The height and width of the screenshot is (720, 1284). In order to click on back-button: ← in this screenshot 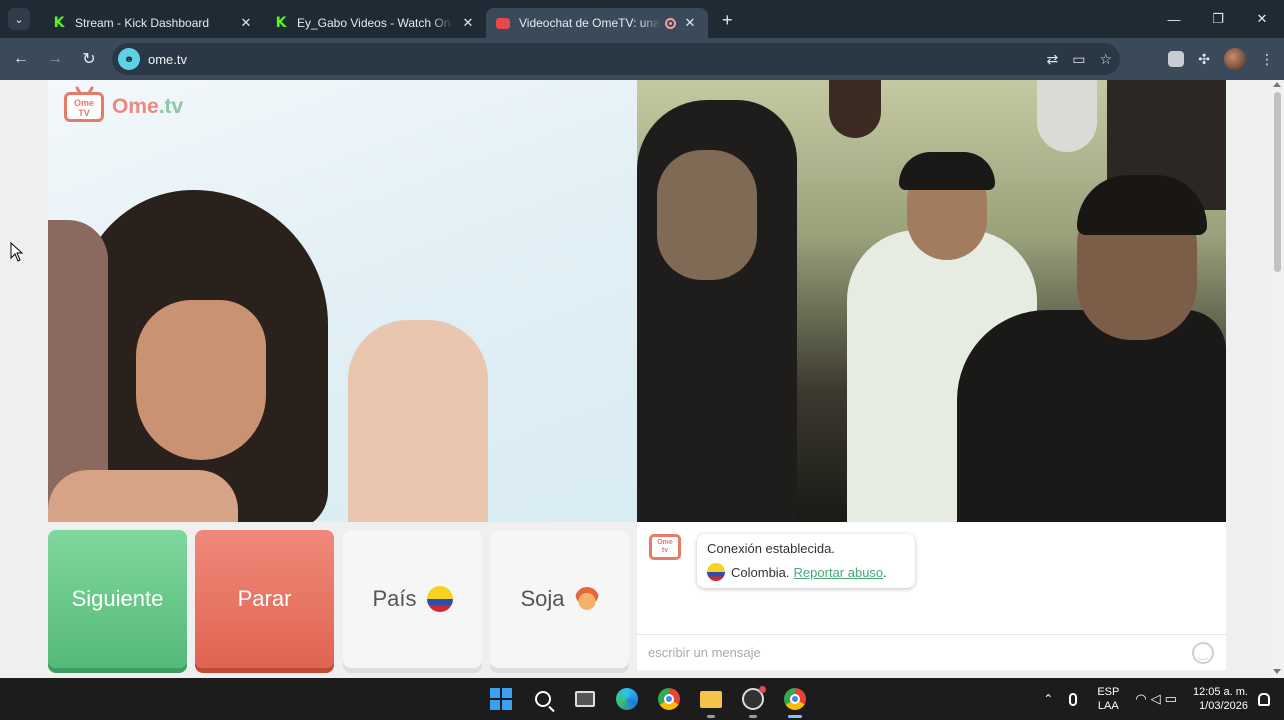, I will do `click(21, 59)`.